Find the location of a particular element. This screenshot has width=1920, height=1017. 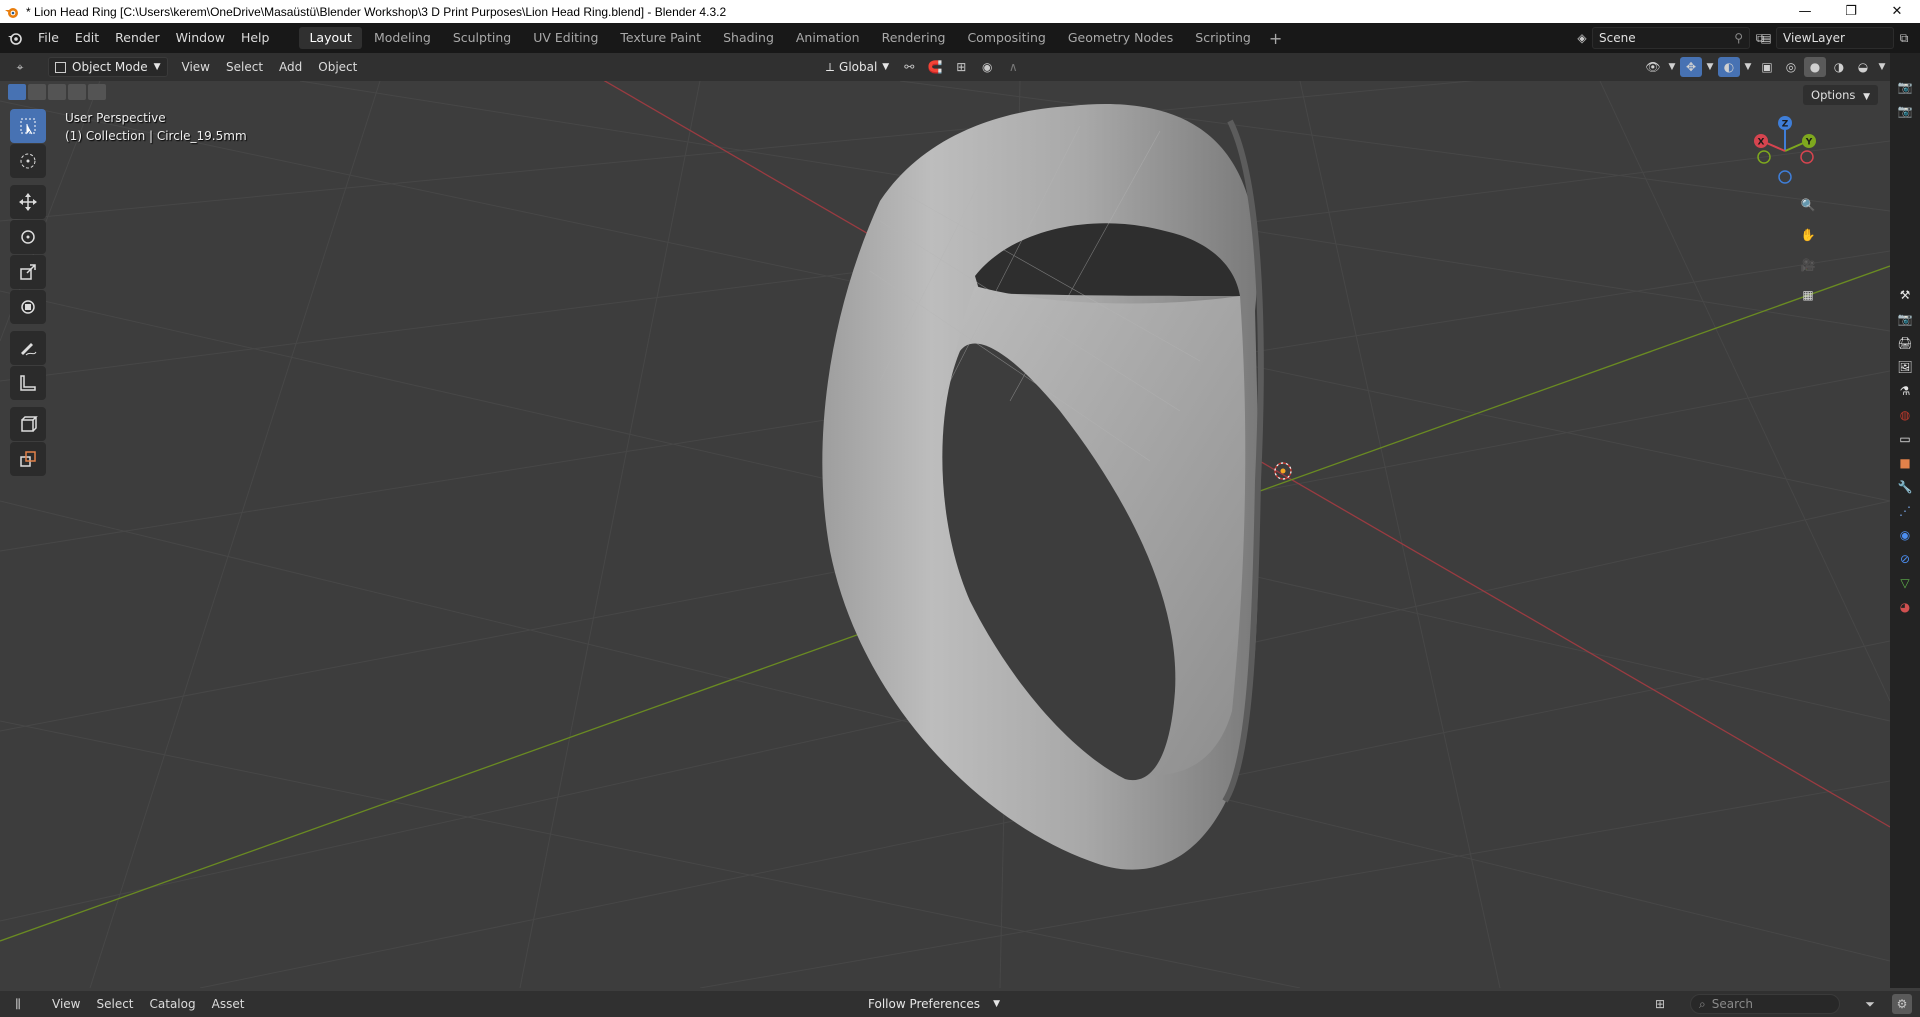

pivot-point-icon: ⚯ is located at coordinates (909, 67).